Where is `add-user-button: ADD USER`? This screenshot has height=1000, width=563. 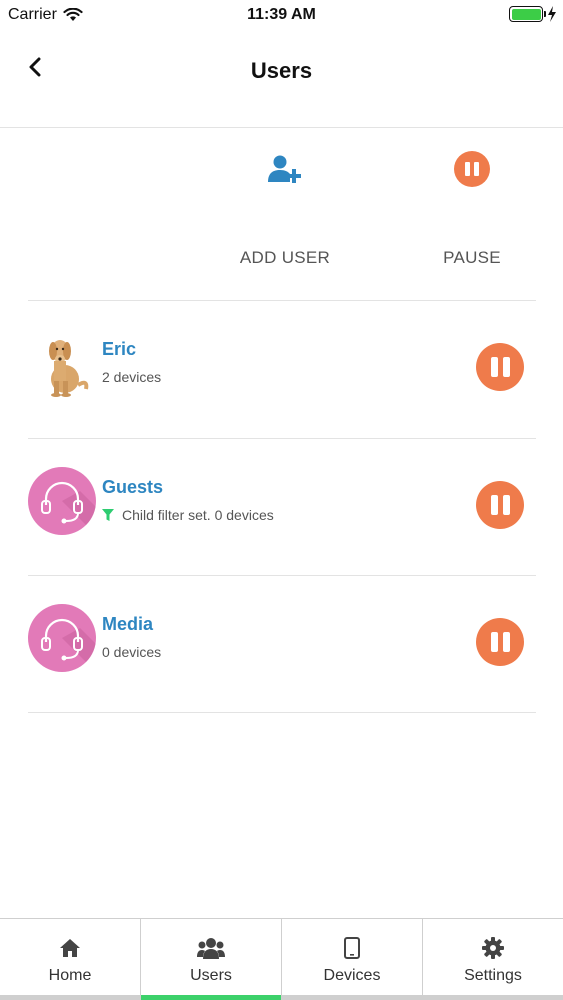 add-user-button: ADD USER is located at coordinates (285, 215).